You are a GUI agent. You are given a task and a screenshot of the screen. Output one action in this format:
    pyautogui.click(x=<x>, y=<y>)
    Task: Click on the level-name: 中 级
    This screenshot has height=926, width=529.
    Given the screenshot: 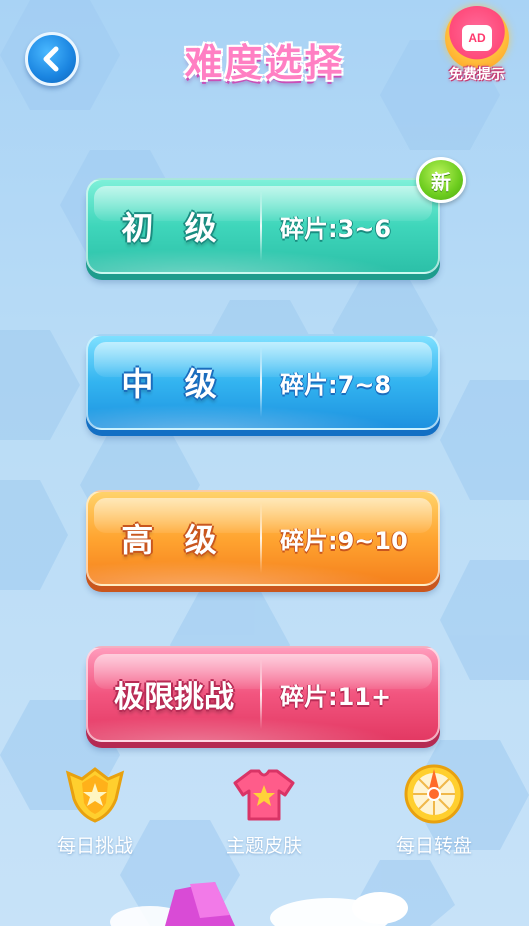 What is the action you would take?
    pyautogui.click(x=174, y=384)
    